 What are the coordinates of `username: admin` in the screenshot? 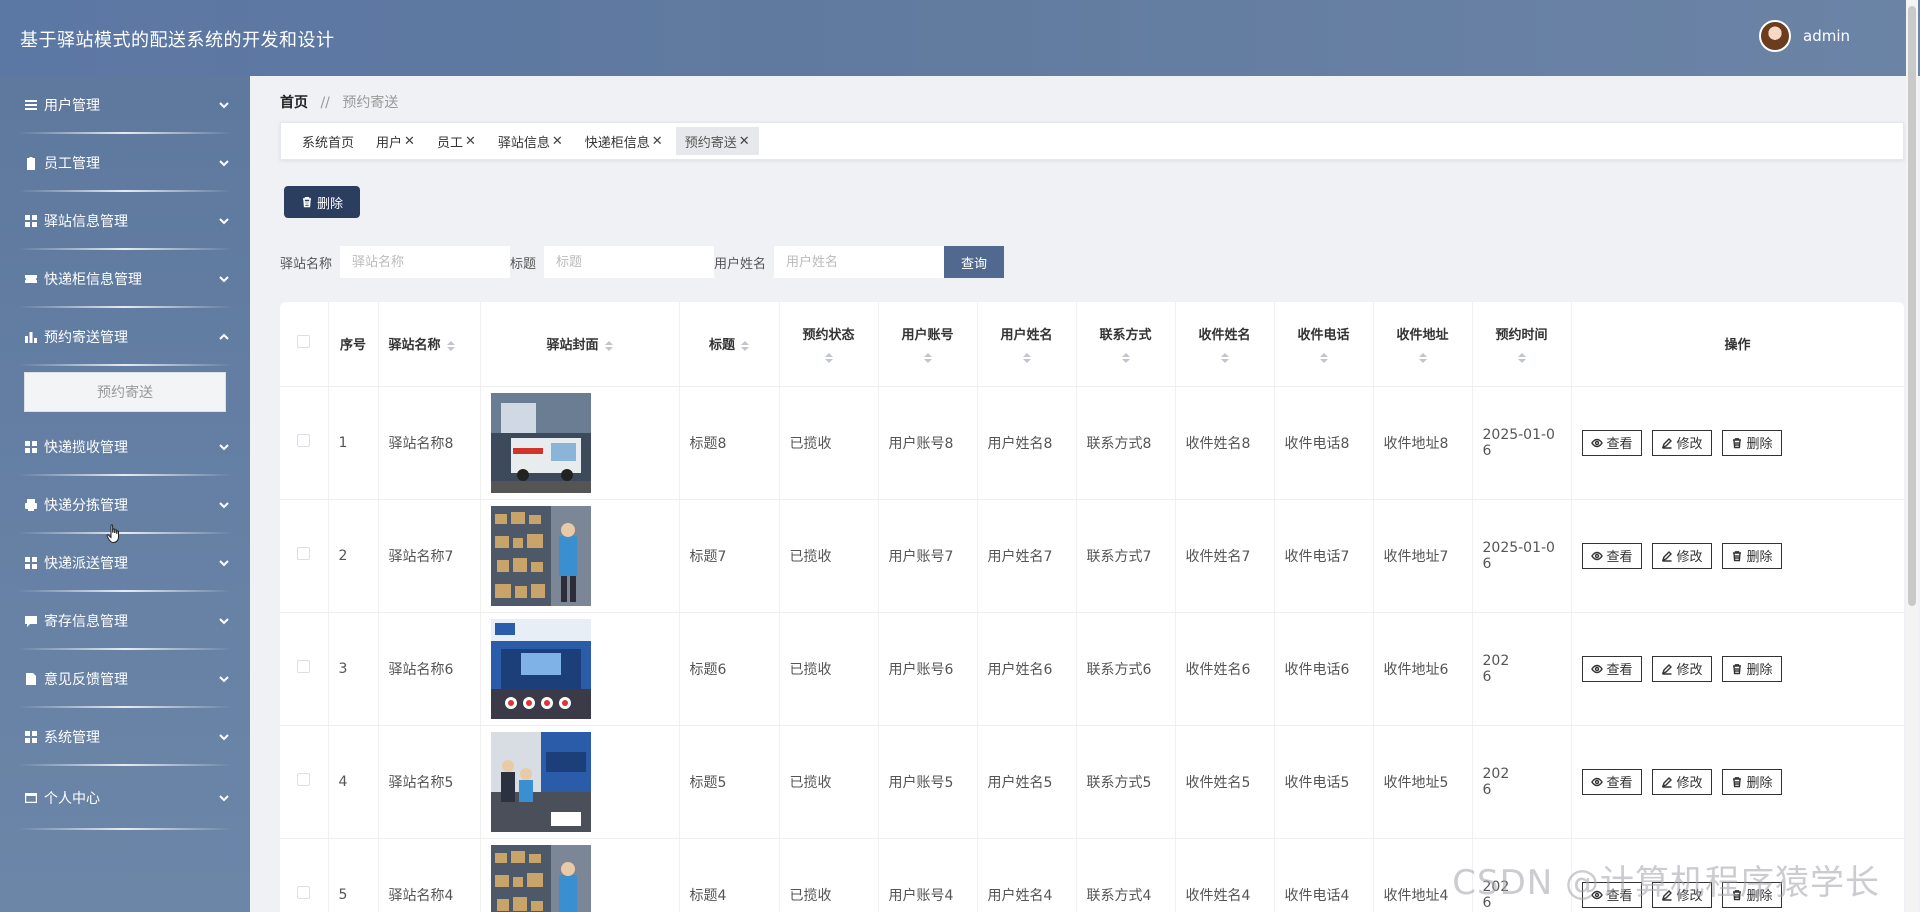 It's located at (1826, 36).